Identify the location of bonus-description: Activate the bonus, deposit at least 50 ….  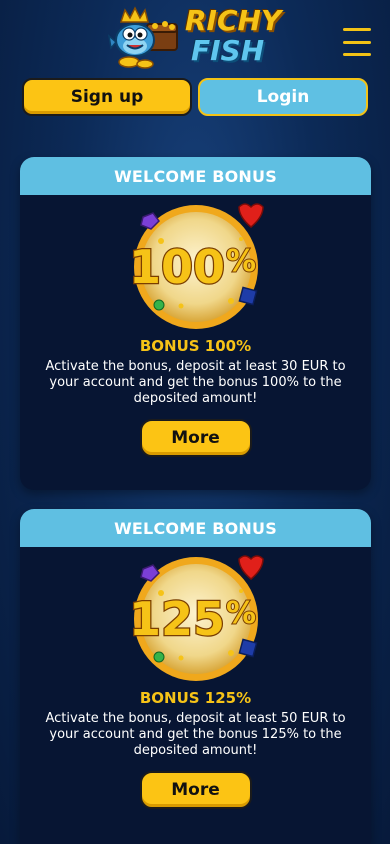
(195, 734).